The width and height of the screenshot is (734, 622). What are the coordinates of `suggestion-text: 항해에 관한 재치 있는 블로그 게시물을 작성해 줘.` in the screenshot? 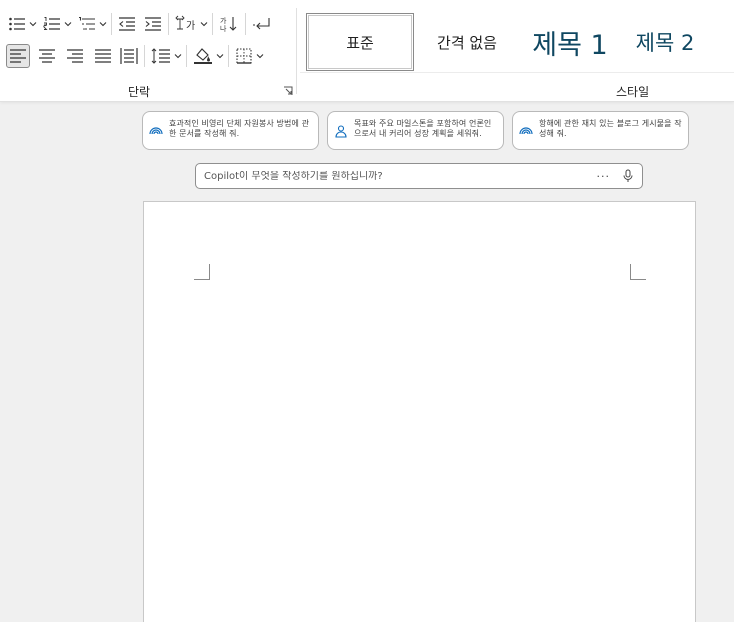 It's located at (610, 128).